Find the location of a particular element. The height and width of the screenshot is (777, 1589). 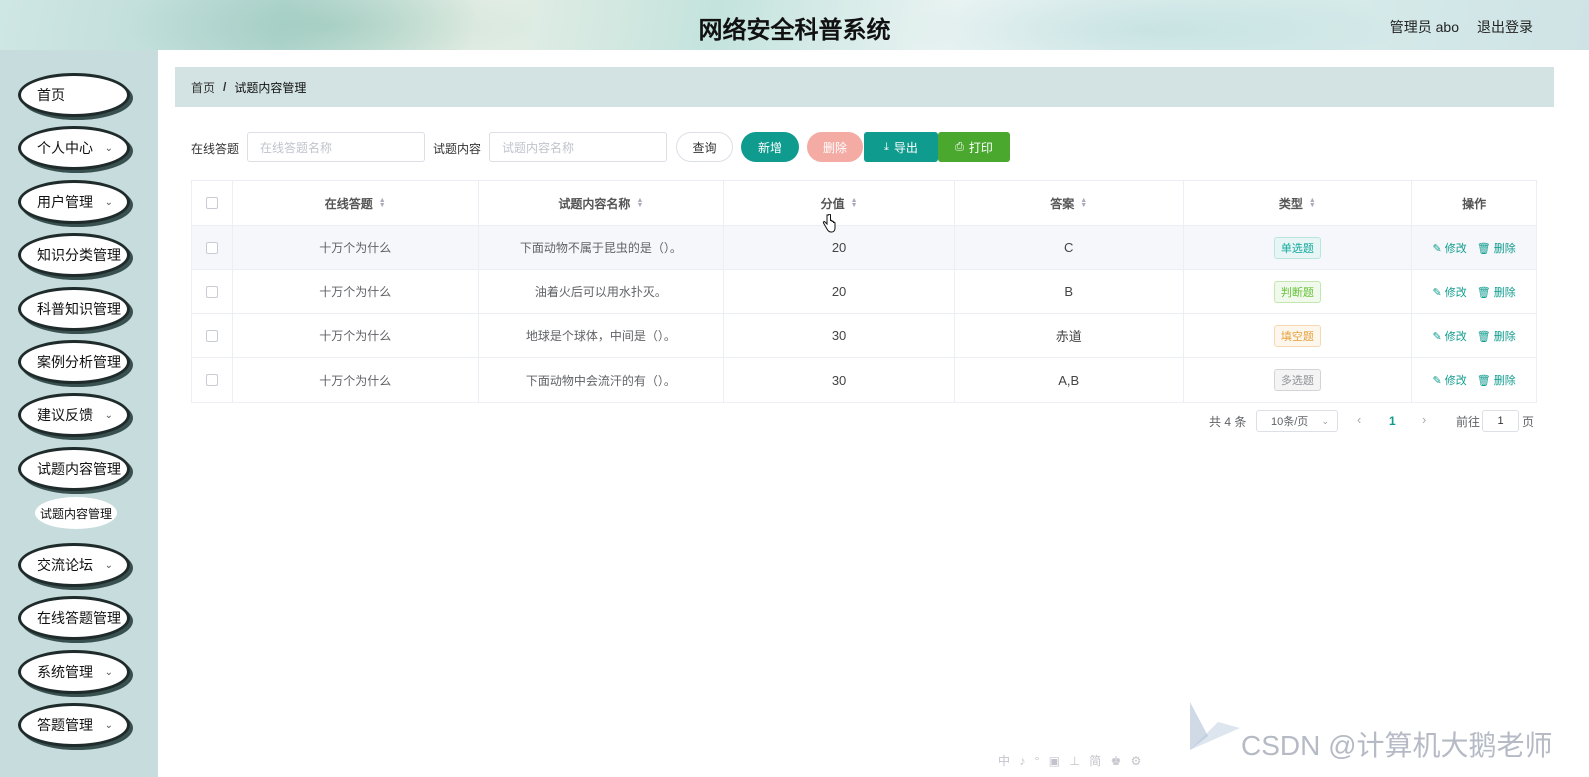

query-button: 查询 is located at coordinates (704, 147).